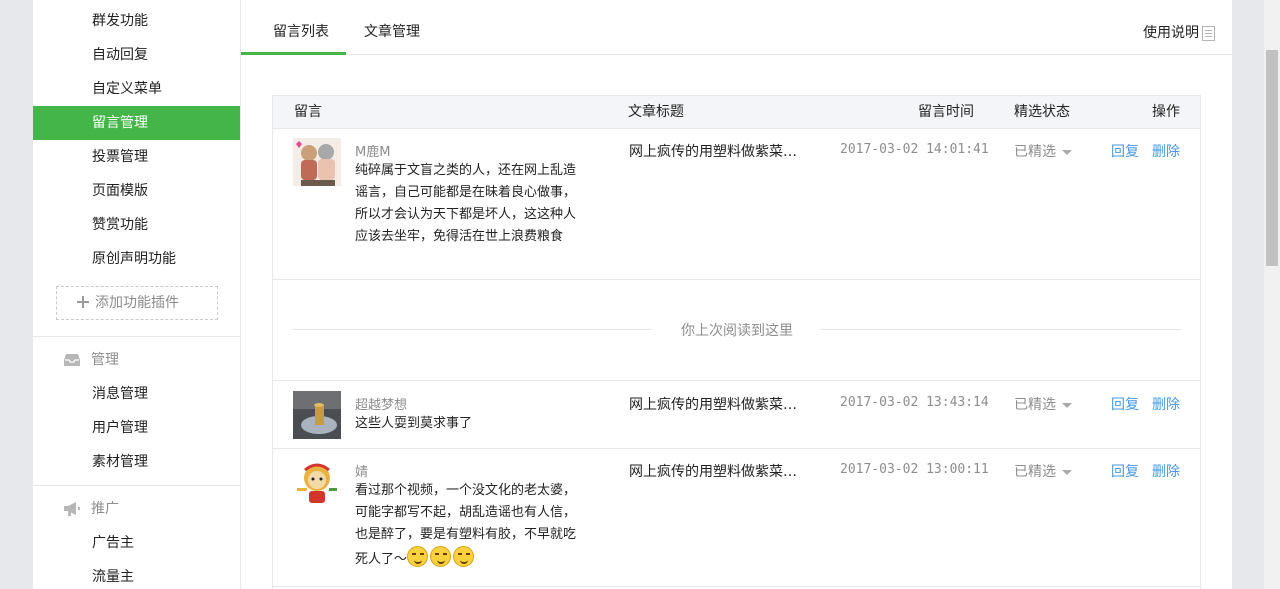 The width and height of the screenshot is (1280, 589). I want to click on header-comment-time: 留言时间, so click(946, 112).